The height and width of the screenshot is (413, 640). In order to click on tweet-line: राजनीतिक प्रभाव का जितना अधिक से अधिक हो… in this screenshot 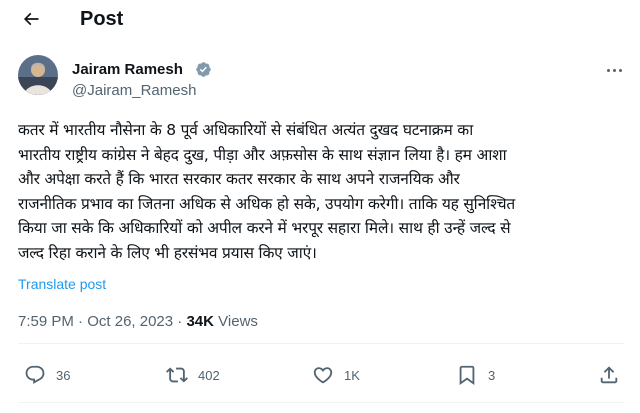, I will do `click(266, 203)`.